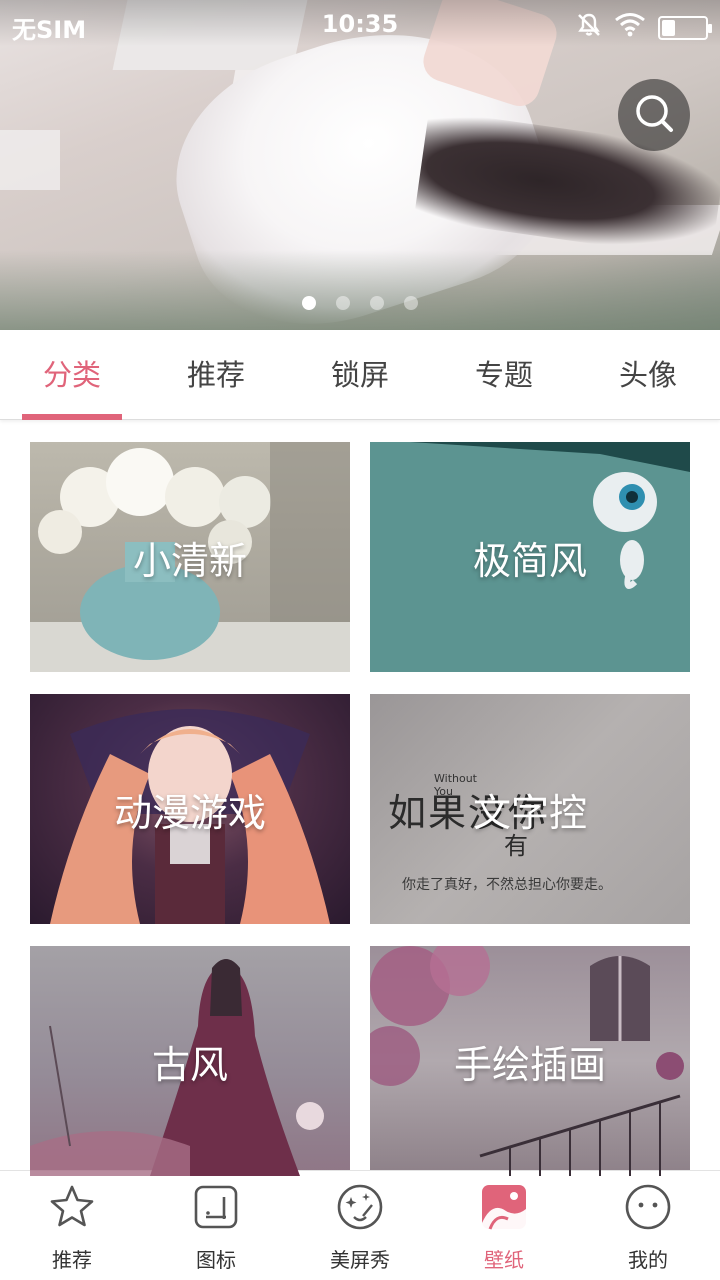  Describe the element at coordinates (216, 375) in the screenshot. I see `tab-recommend: 推荐` at that location.